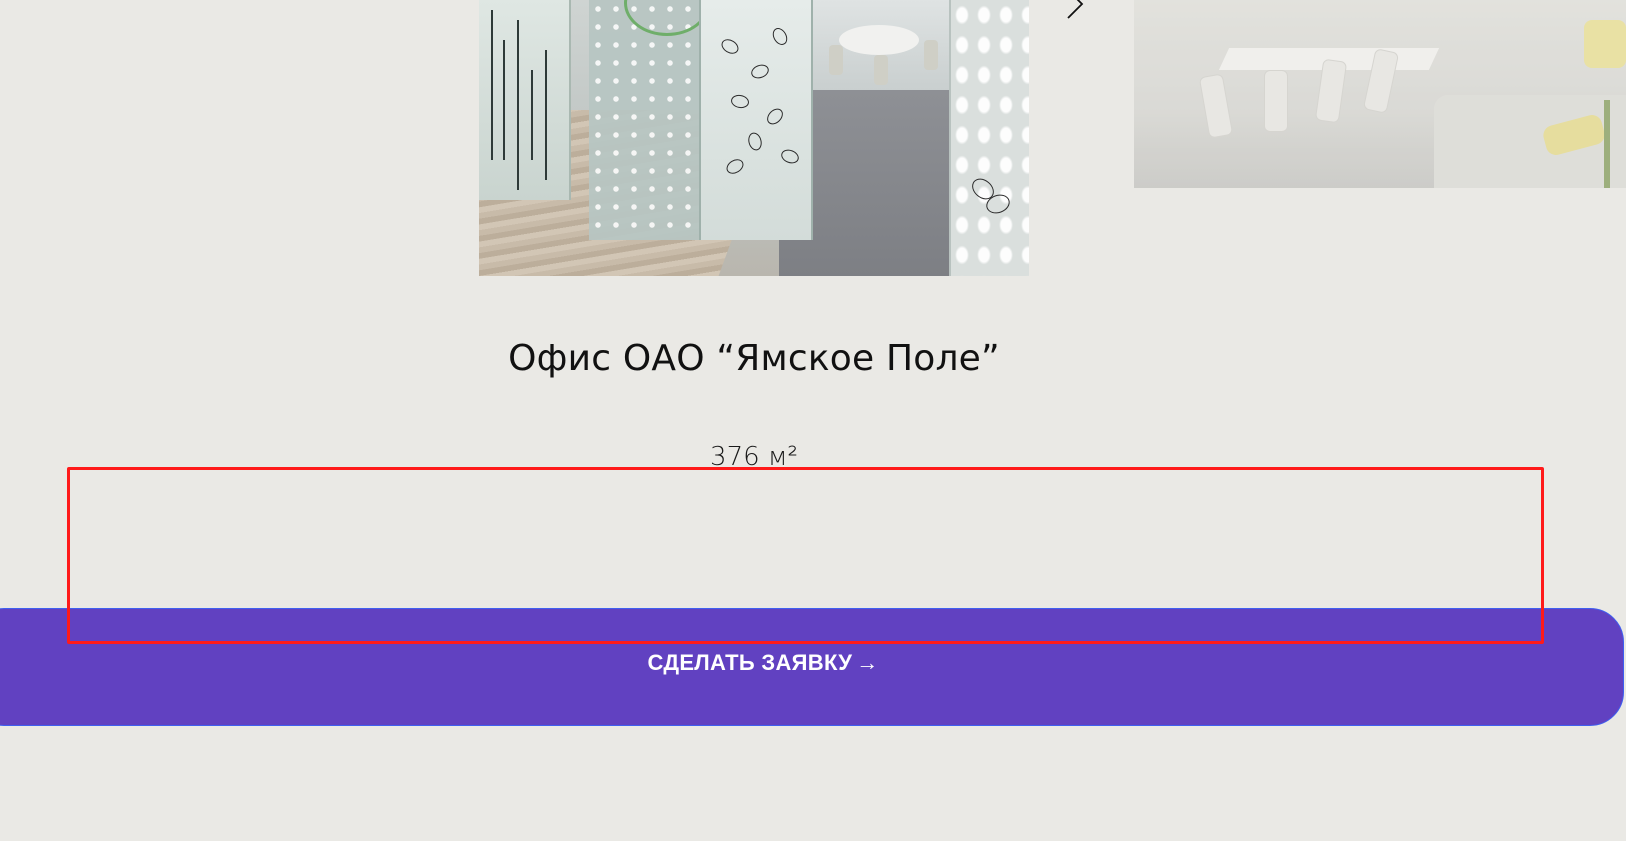 The image size is (1626, 841). What do you see at coordinates (812, 667) in the screenshot?
I see `submit-request-button` at bounding box center [812, 667].